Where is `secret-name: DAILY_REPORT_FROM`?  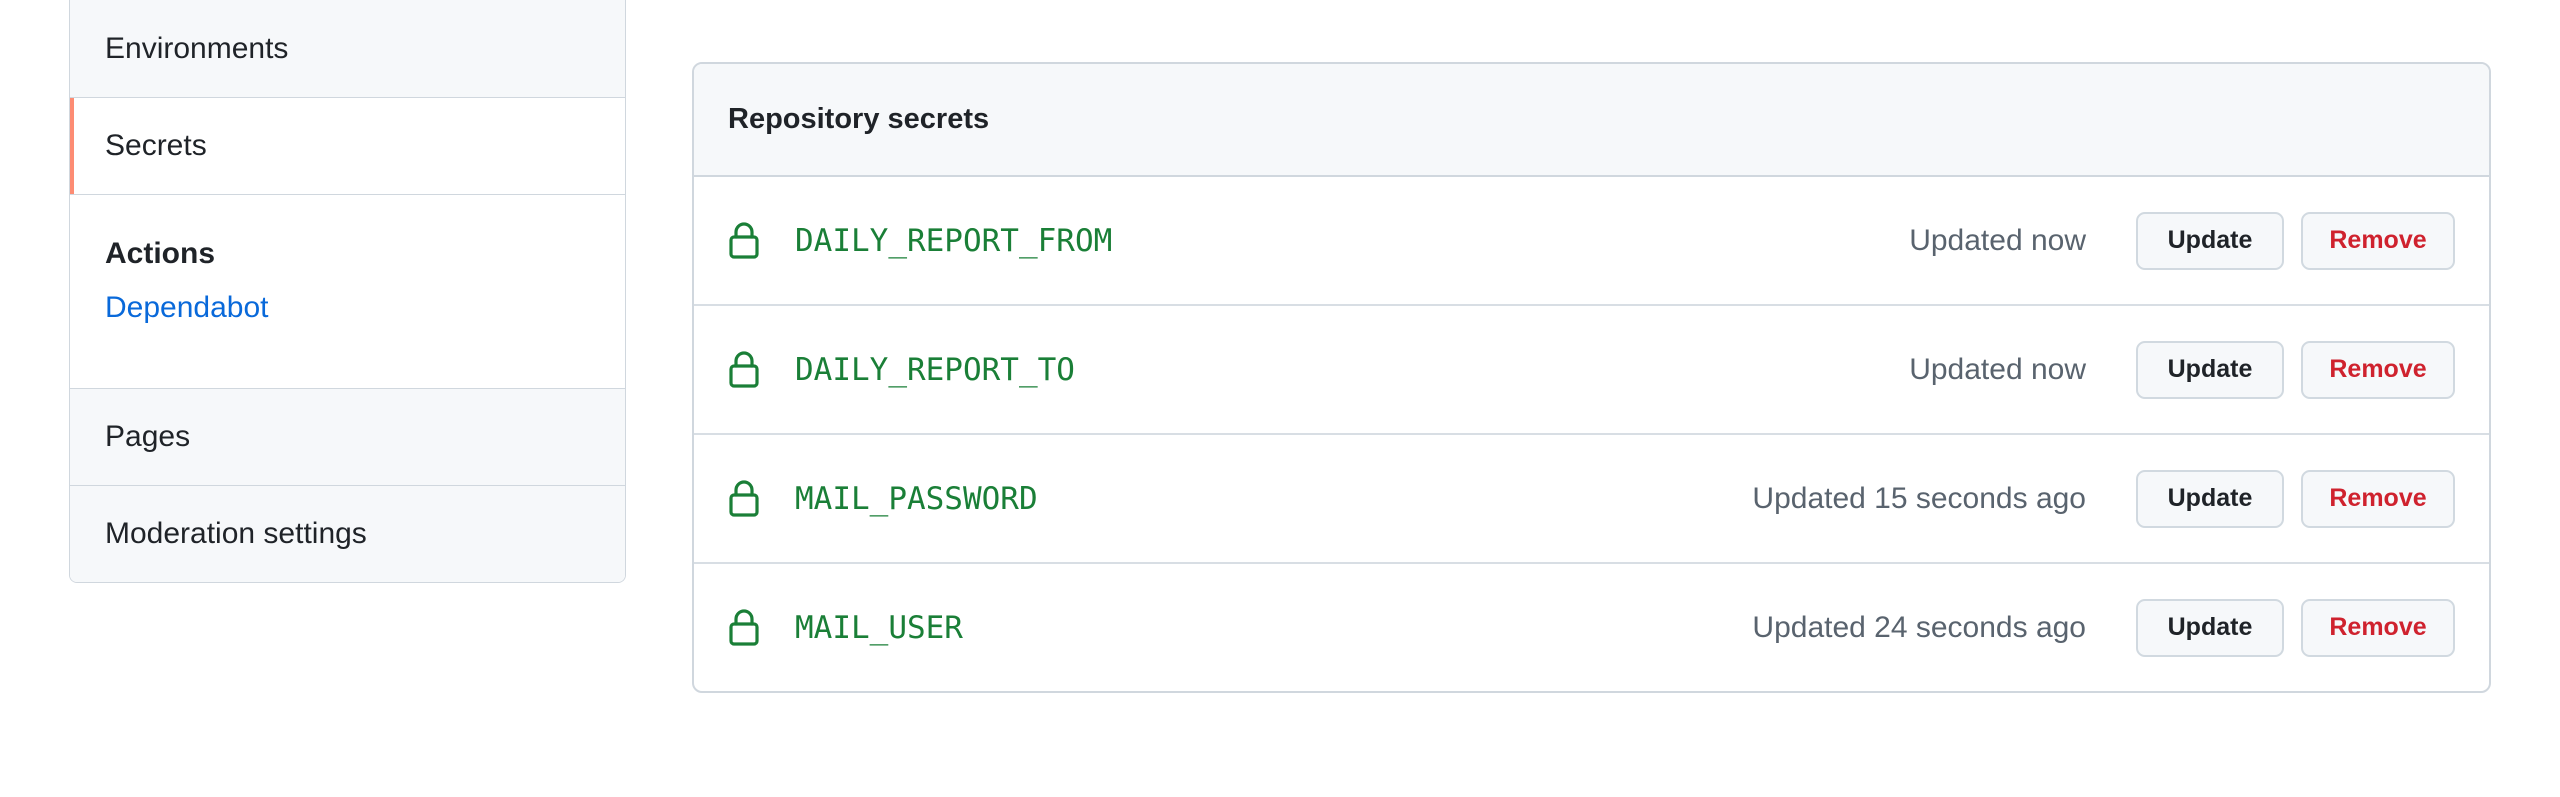 secret-name: DAILY_REPORT_FROM is located at coordinates (954, 240).